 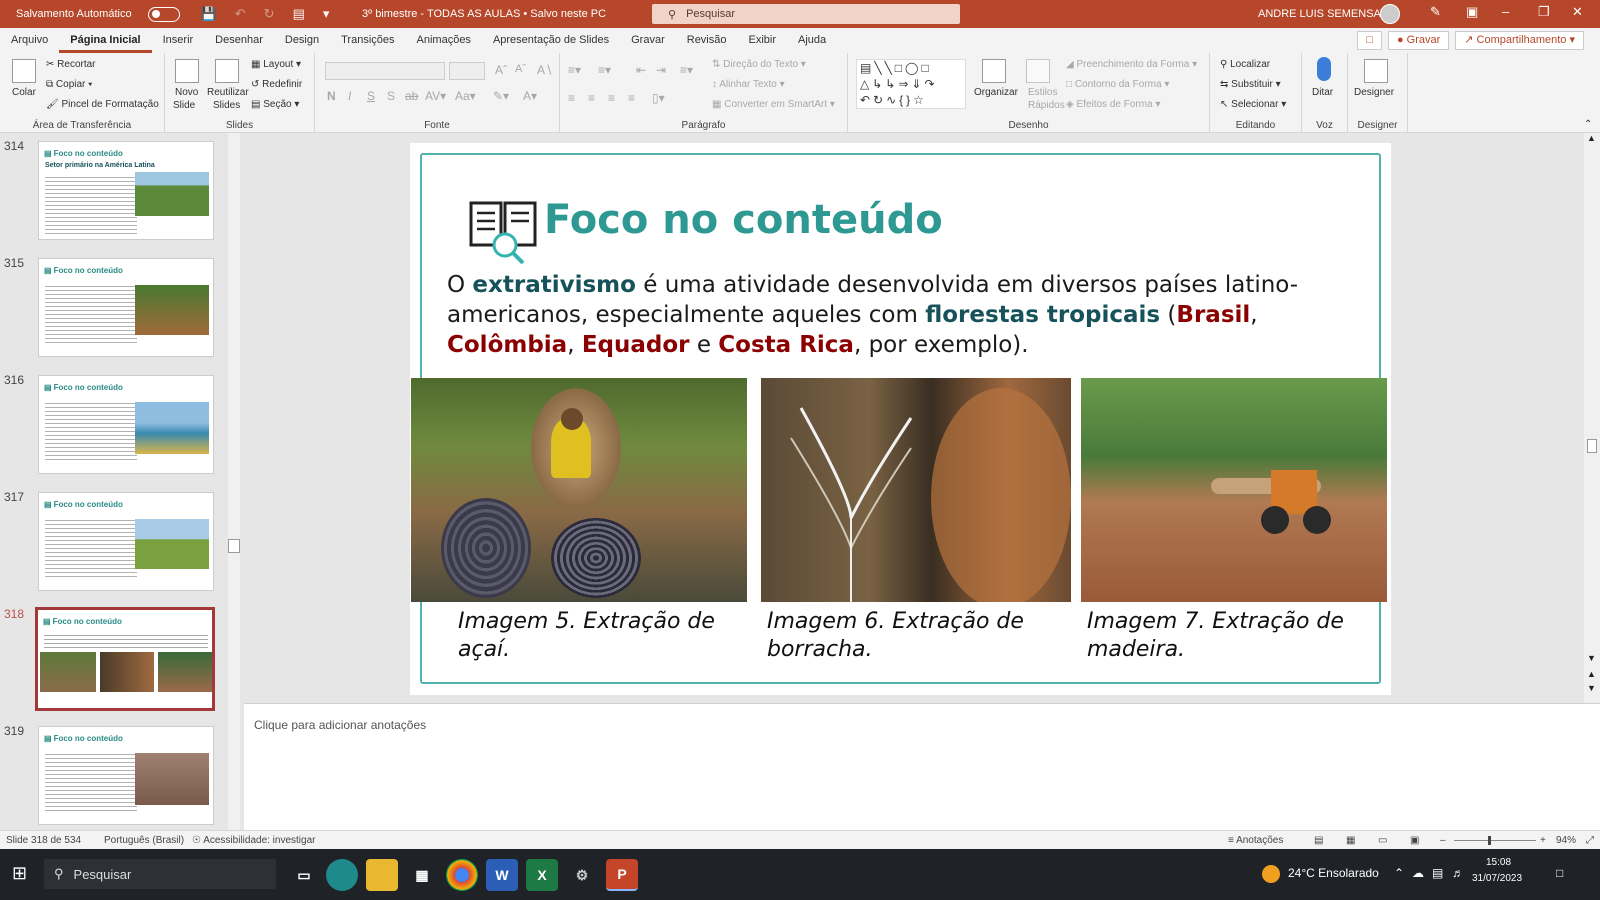 What do you see at coordinates (1271, 874) in the screenshot?
I see `weather-icon` at bounding box center [1271, 874].